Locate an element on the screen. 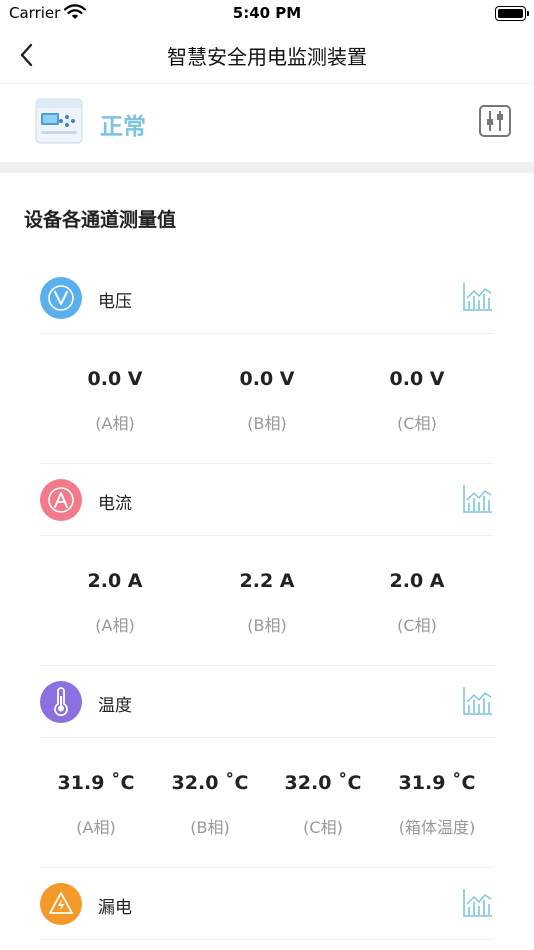  leakage-label: 漏电 is located at coordinates (115, 908).